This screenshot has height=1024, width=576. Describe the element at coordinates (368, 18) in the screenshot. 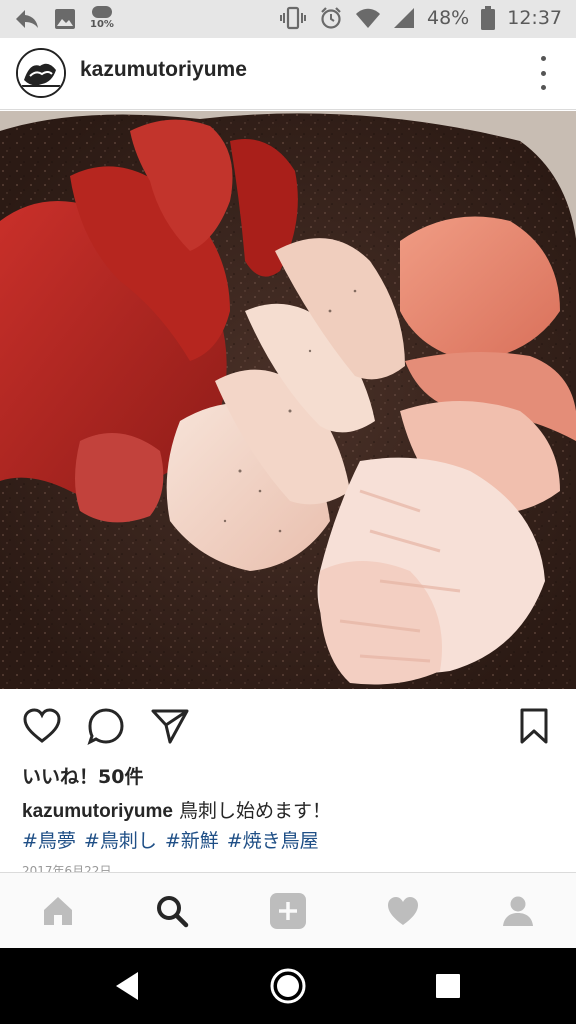

I see `wifi-icon` at that location.